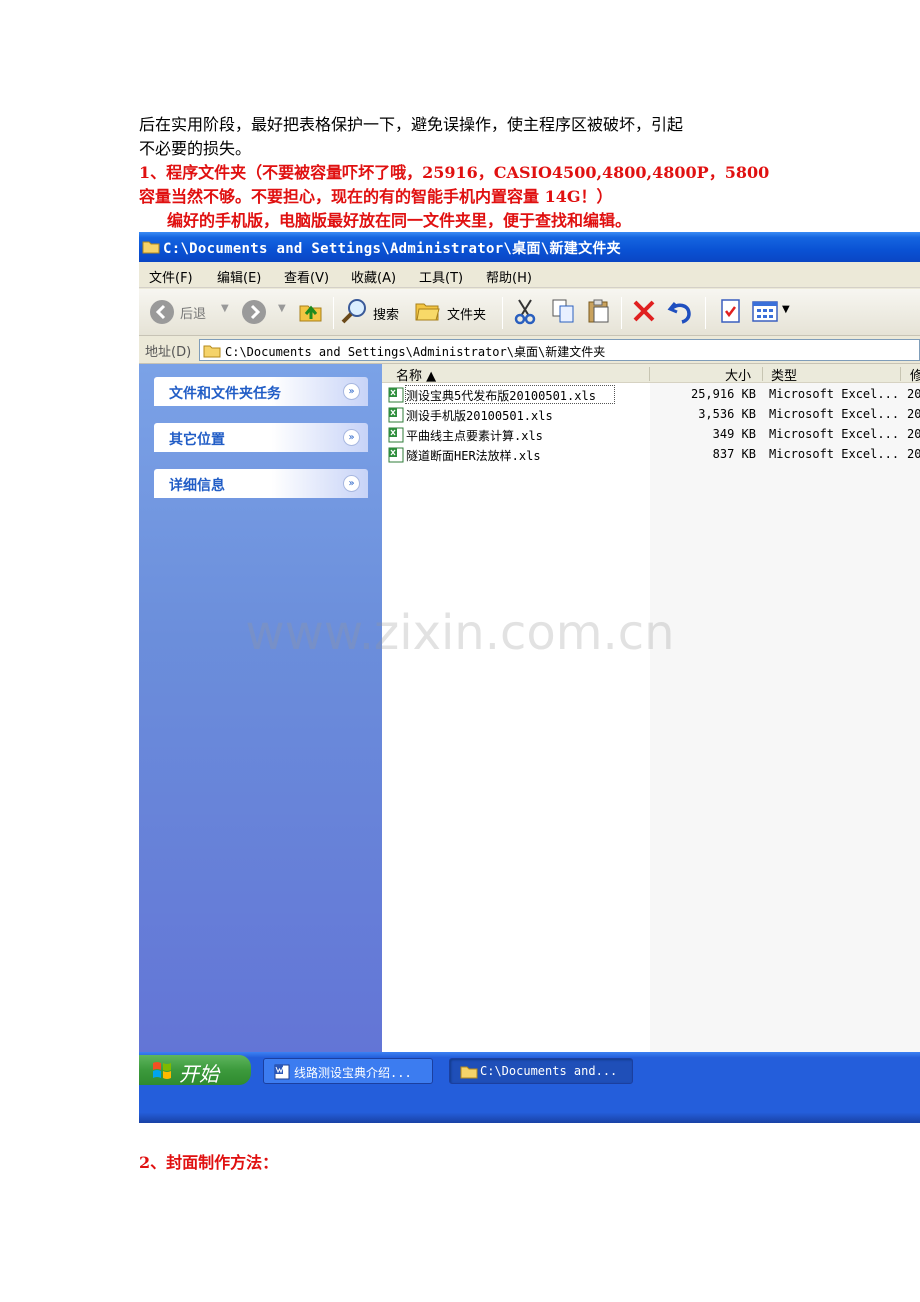  I want to click on task-panel-other-places: 其它位置 », so click(261, 437).